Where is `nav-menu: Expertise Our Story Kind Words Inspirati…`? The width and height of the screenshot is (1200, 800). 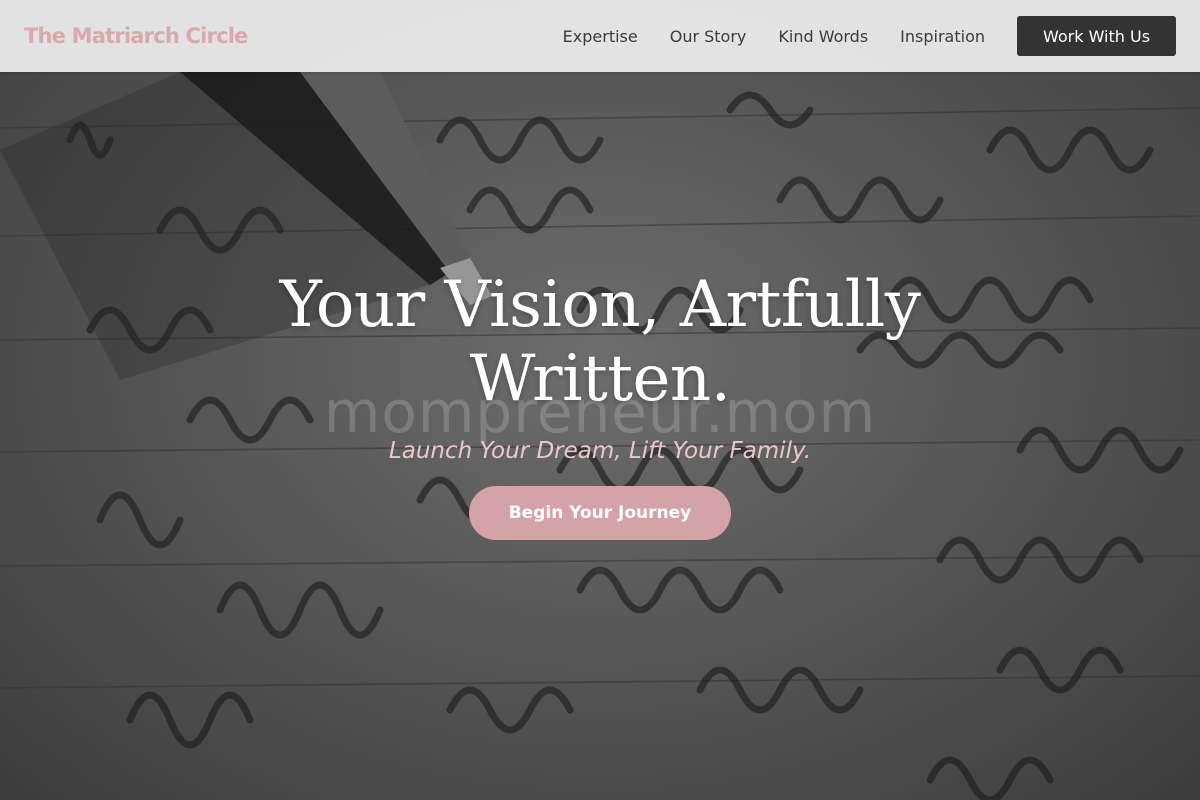
nav-menu: Expertise Our Story Kind Words Inspirati… is located at coordinates (869, 36).